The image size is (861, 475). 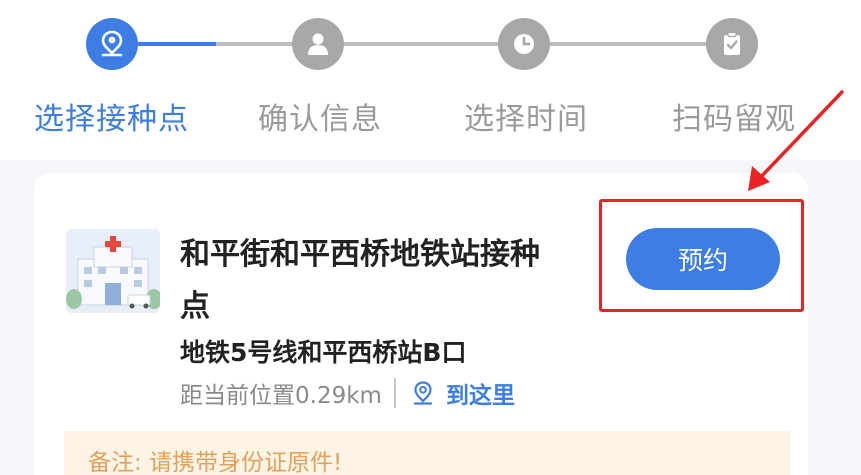 I want to click on step-2-circle, so click(x=318, y=44).